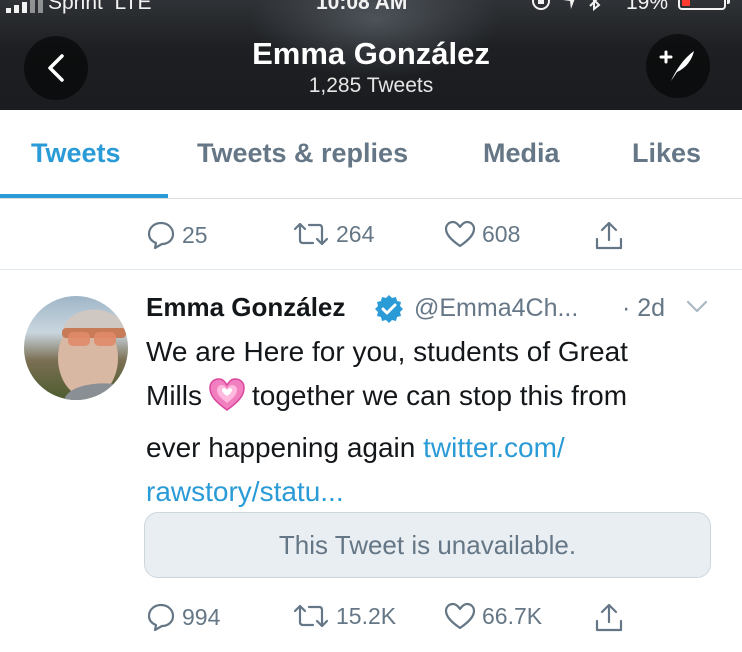 The width and height of the screenshot is (742, 652). What do you see at coordinates (512, 615) in the screenshot?
I see `like-count: 66.7K` at bounding box center [512, 615].